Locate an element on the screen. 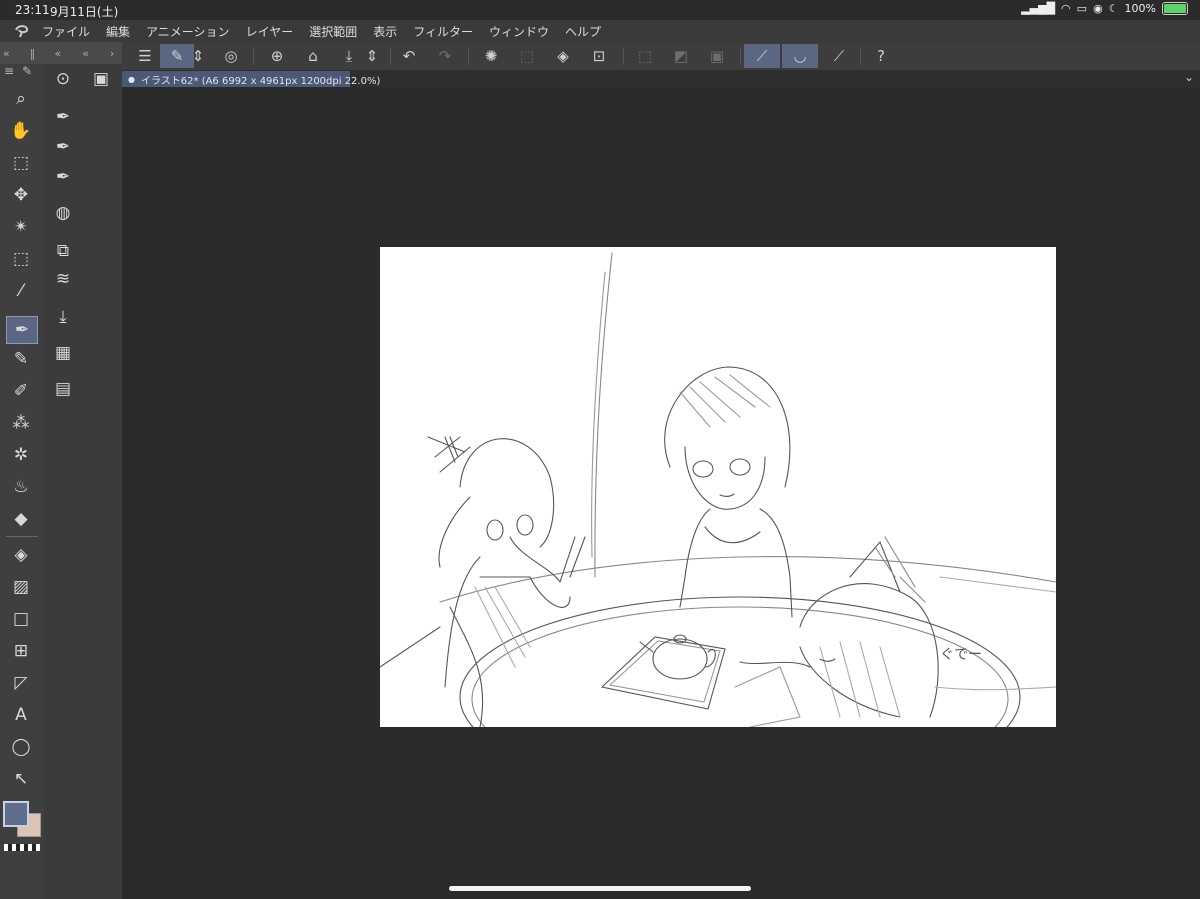 The width and height of the screenshot is (1200, 899). collapse-left-icon: « is located at coordinates (6, 53).